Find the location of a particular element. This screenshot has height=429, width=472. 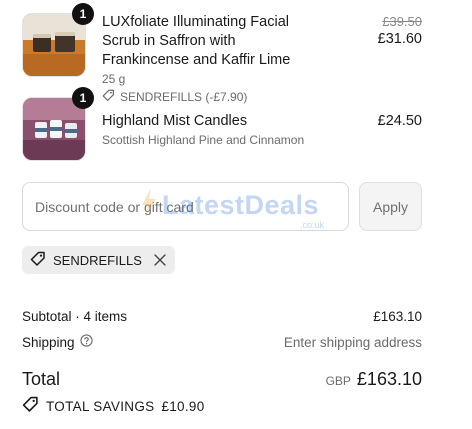

remove-discount-button is located at coordinates (160, 260).